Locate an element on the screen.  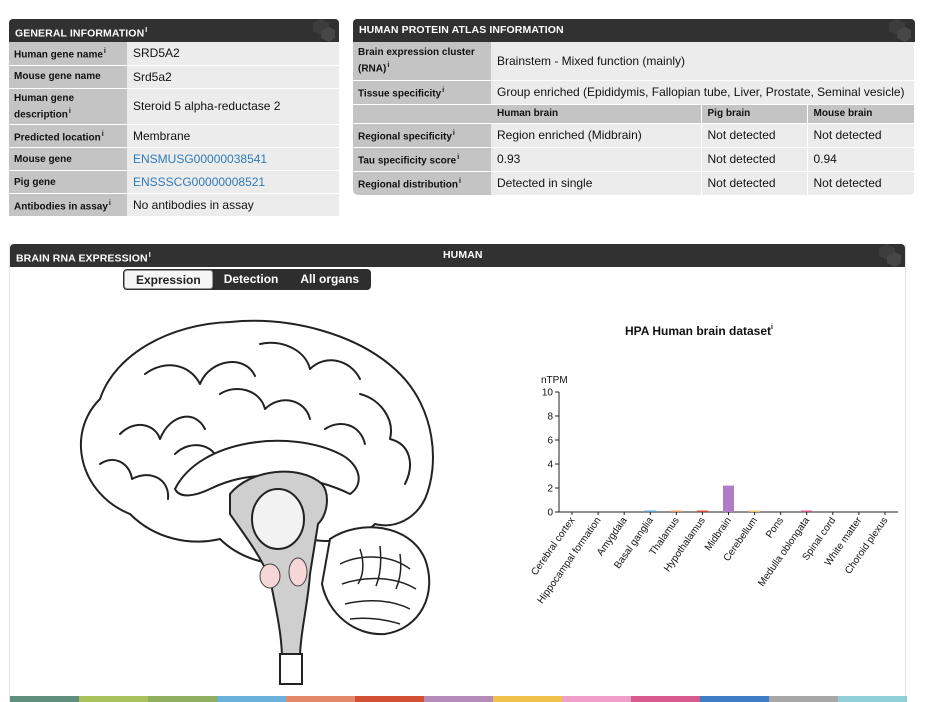
bar-midbrain is located at coordinates (728, 498).